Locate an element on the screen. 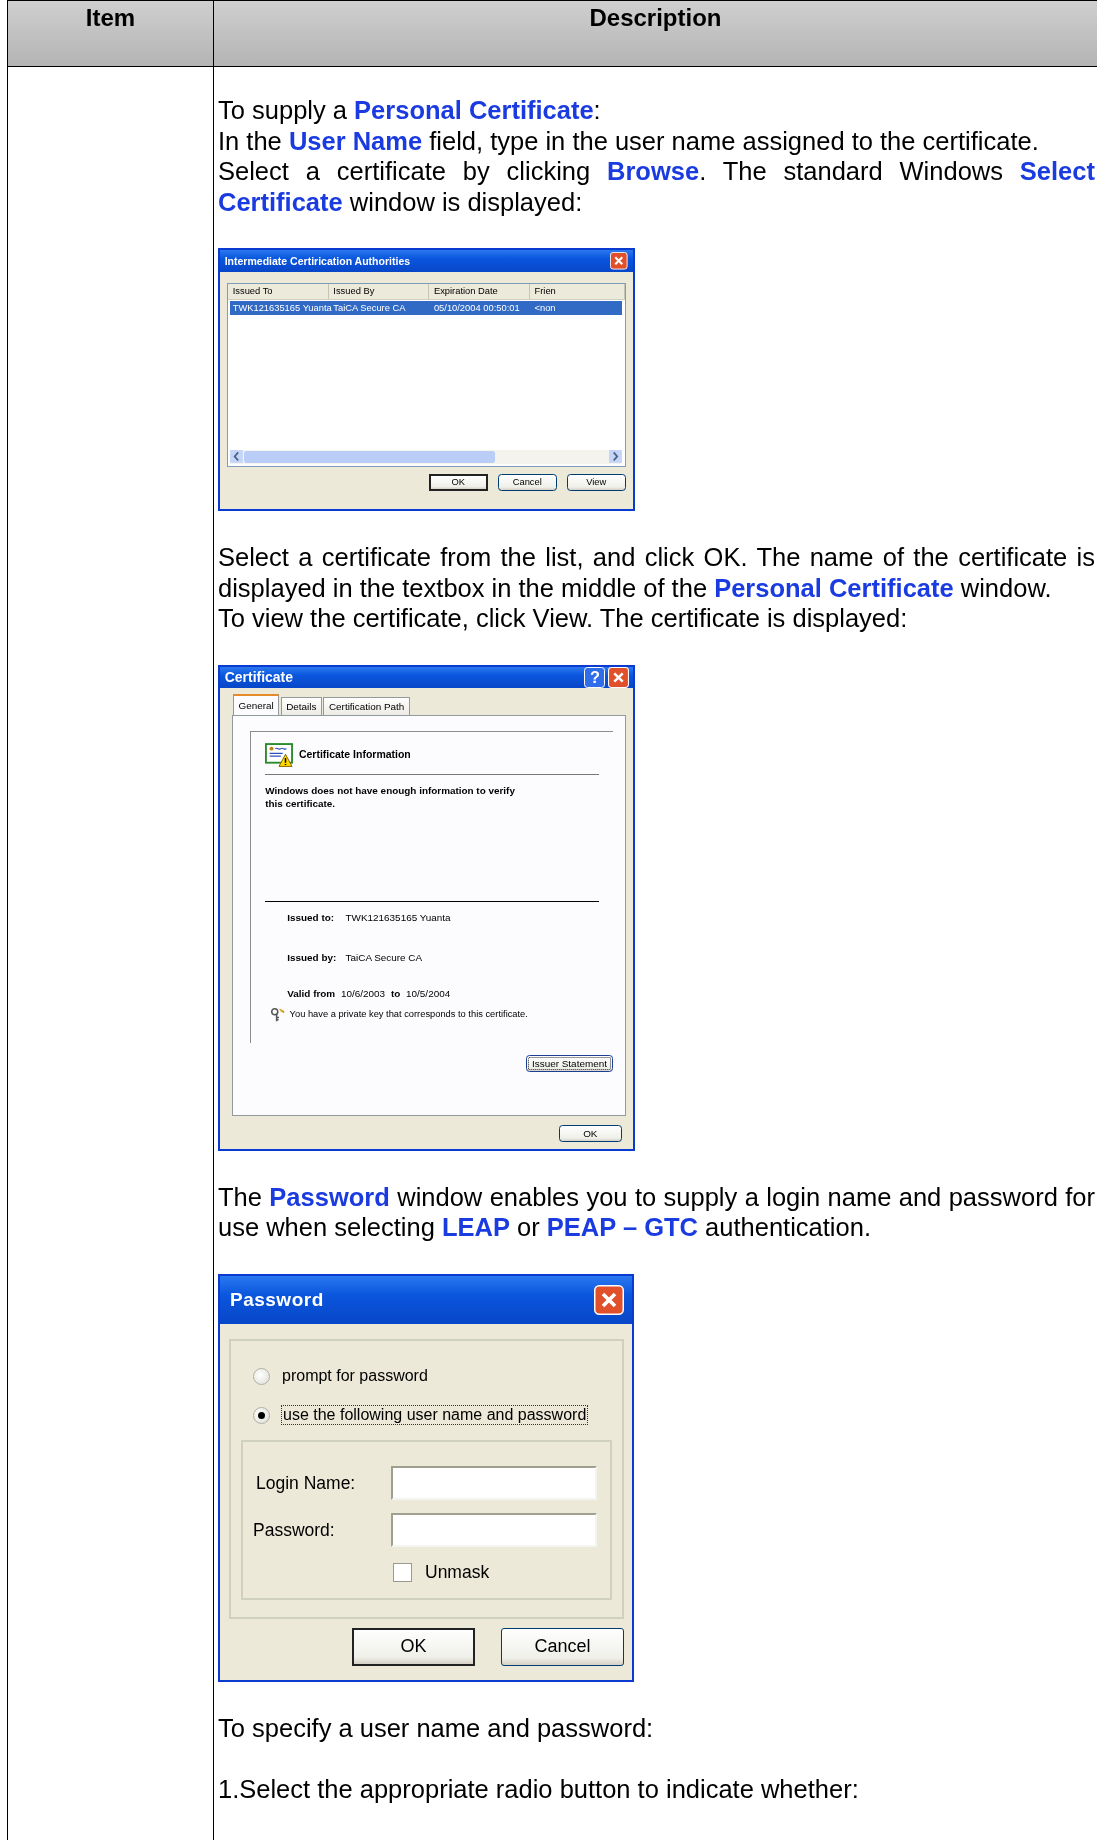 This screenshot has height=1840, width=1097. radio-label: use the following user name and password is located at coordinates (435, 1415).